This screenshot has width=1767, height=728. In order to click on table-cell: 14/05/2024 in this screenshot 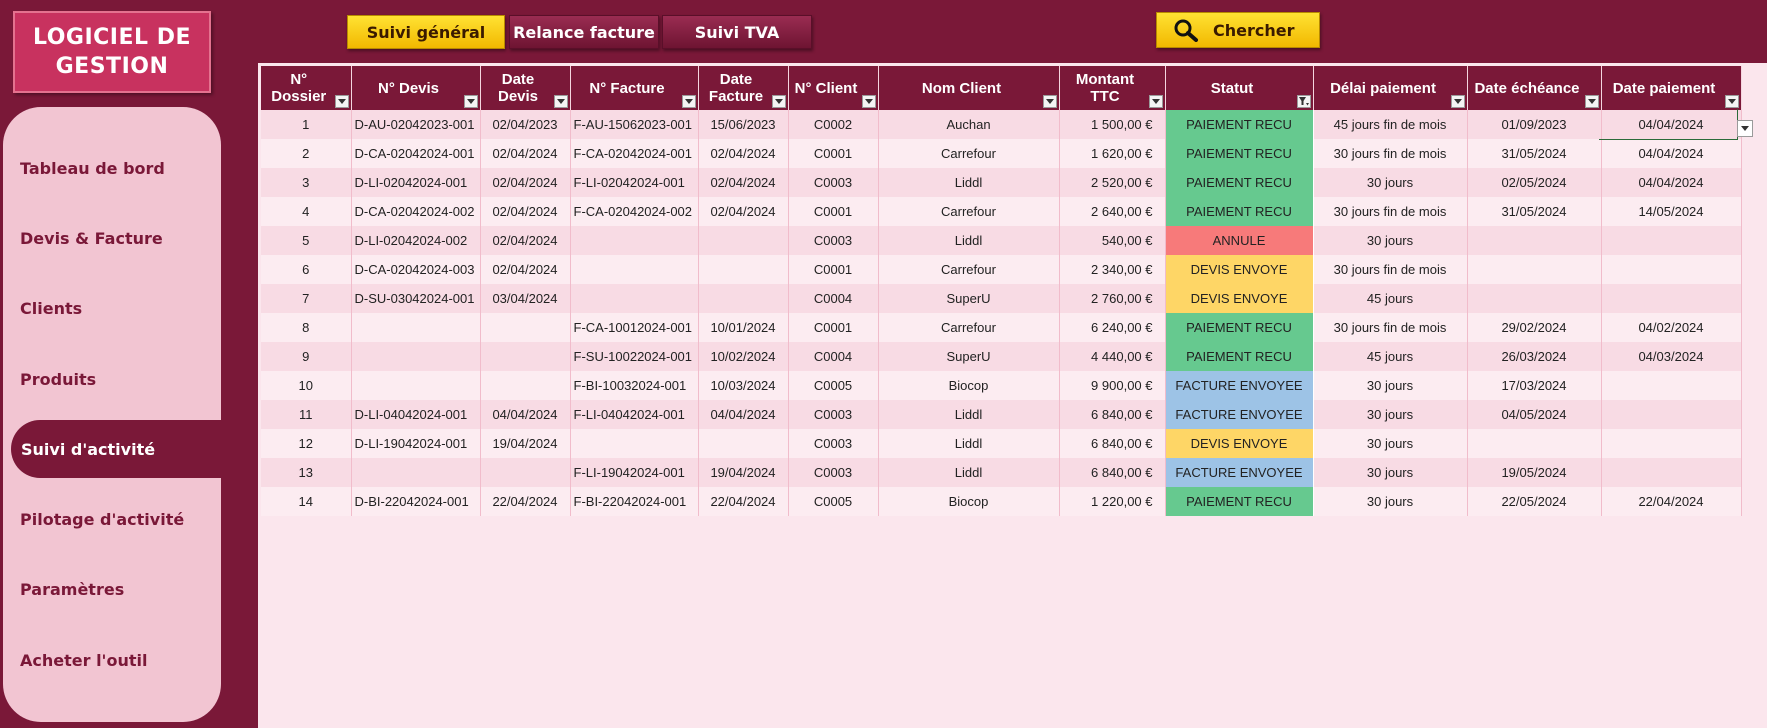, I will do `click(1671, 211)`.